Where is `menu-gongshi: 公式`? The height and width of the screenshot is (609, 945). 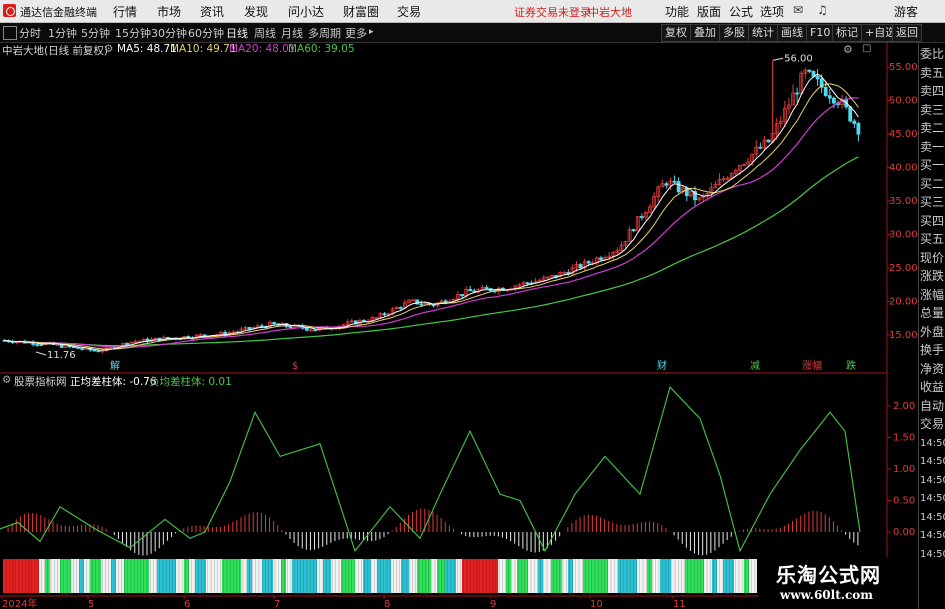
menu-gongshi: 公式 is located at coordinates (741, 11).